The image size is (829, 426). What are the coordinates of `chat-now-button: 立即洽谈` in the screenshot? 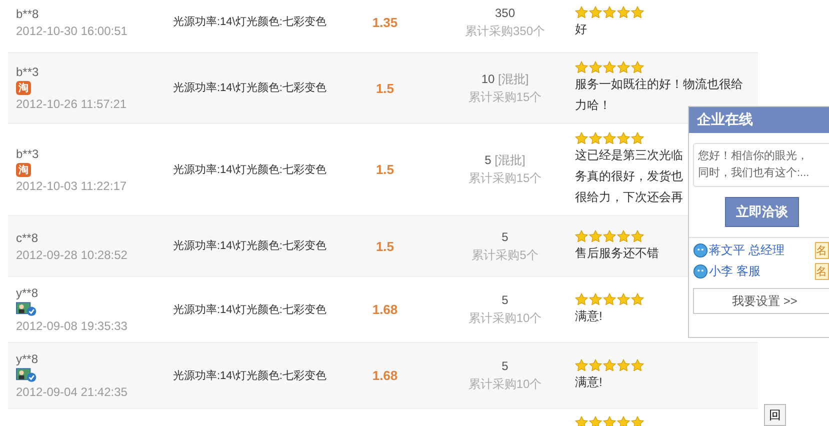 It's located at (762, 212).